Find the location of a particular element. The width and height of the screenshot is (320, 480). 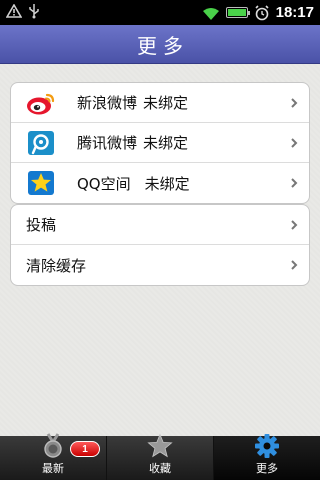

tab-latest: 最新 1 is located at coordinates (53, 456).